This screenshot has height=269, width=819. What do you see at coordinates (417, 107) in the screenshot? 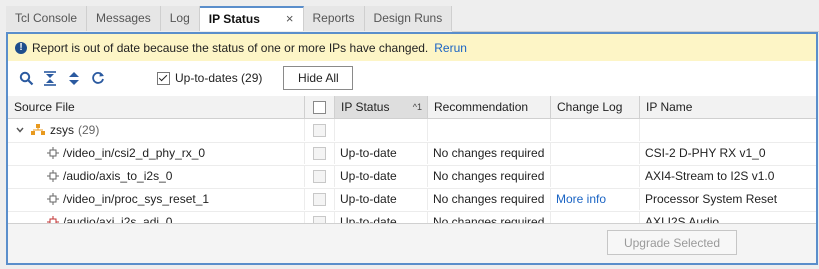
I see `sort-ascending-icon: ^1` at bounding box center [417, 107].